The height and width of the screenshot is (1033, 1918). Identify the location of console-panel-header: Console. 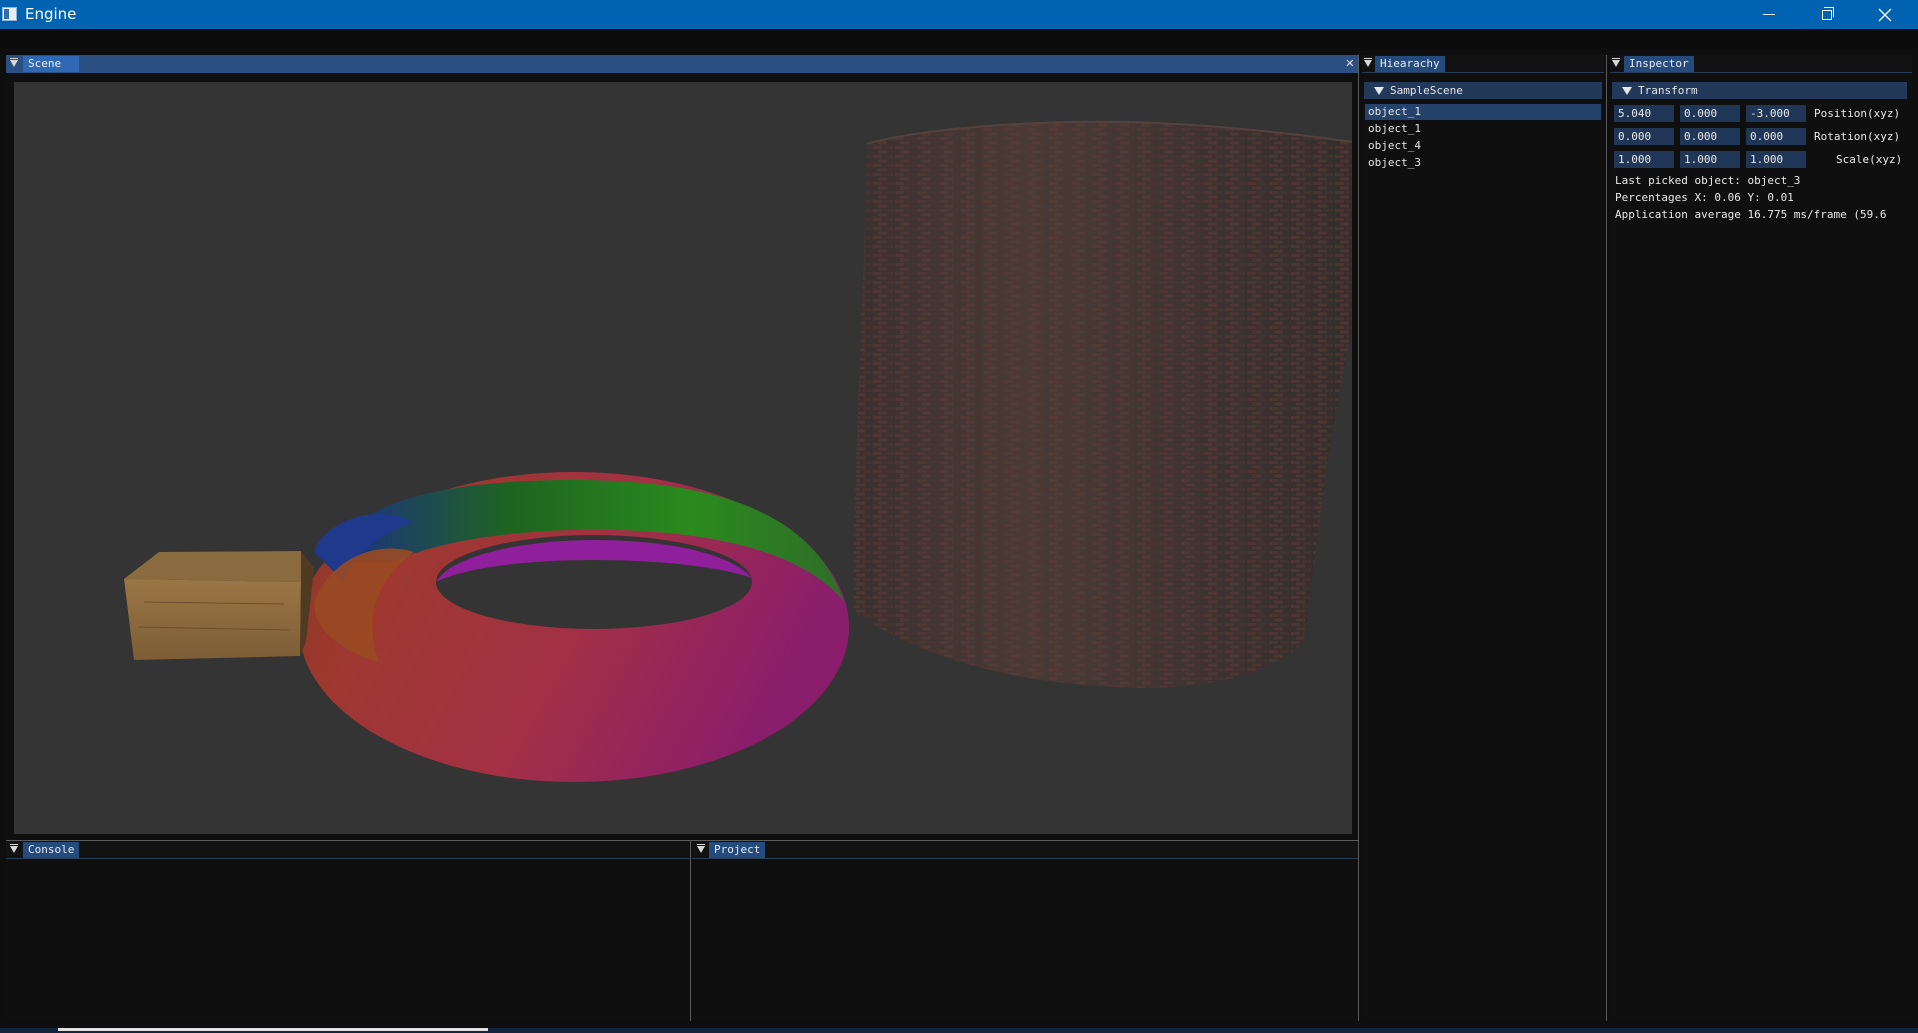
(348, 850).